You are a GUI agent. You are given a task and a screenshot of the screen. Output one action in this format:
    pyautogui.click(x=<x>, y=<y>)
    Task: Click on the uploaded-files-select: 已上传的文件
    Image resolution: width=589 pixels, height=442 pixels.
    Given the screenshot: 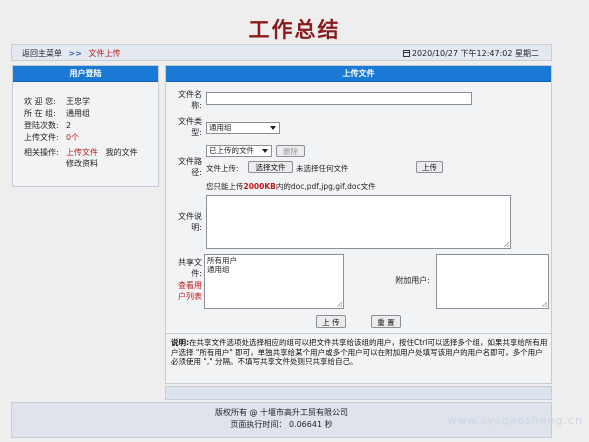 What is the action you would take?
    pyautogui.click(x=239, y=151)
    